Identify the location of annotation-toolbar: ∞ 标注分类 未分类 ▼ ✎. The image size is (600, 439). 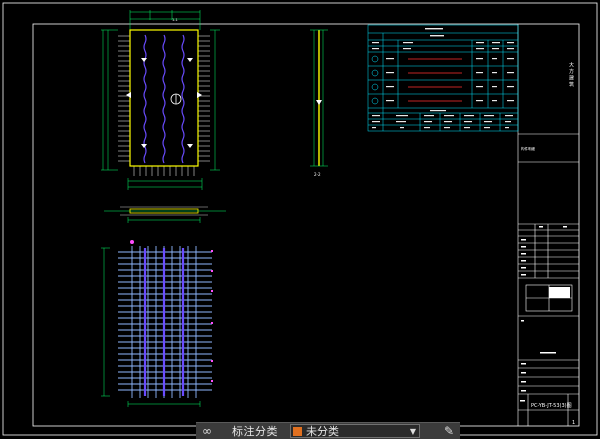
(328, 430).